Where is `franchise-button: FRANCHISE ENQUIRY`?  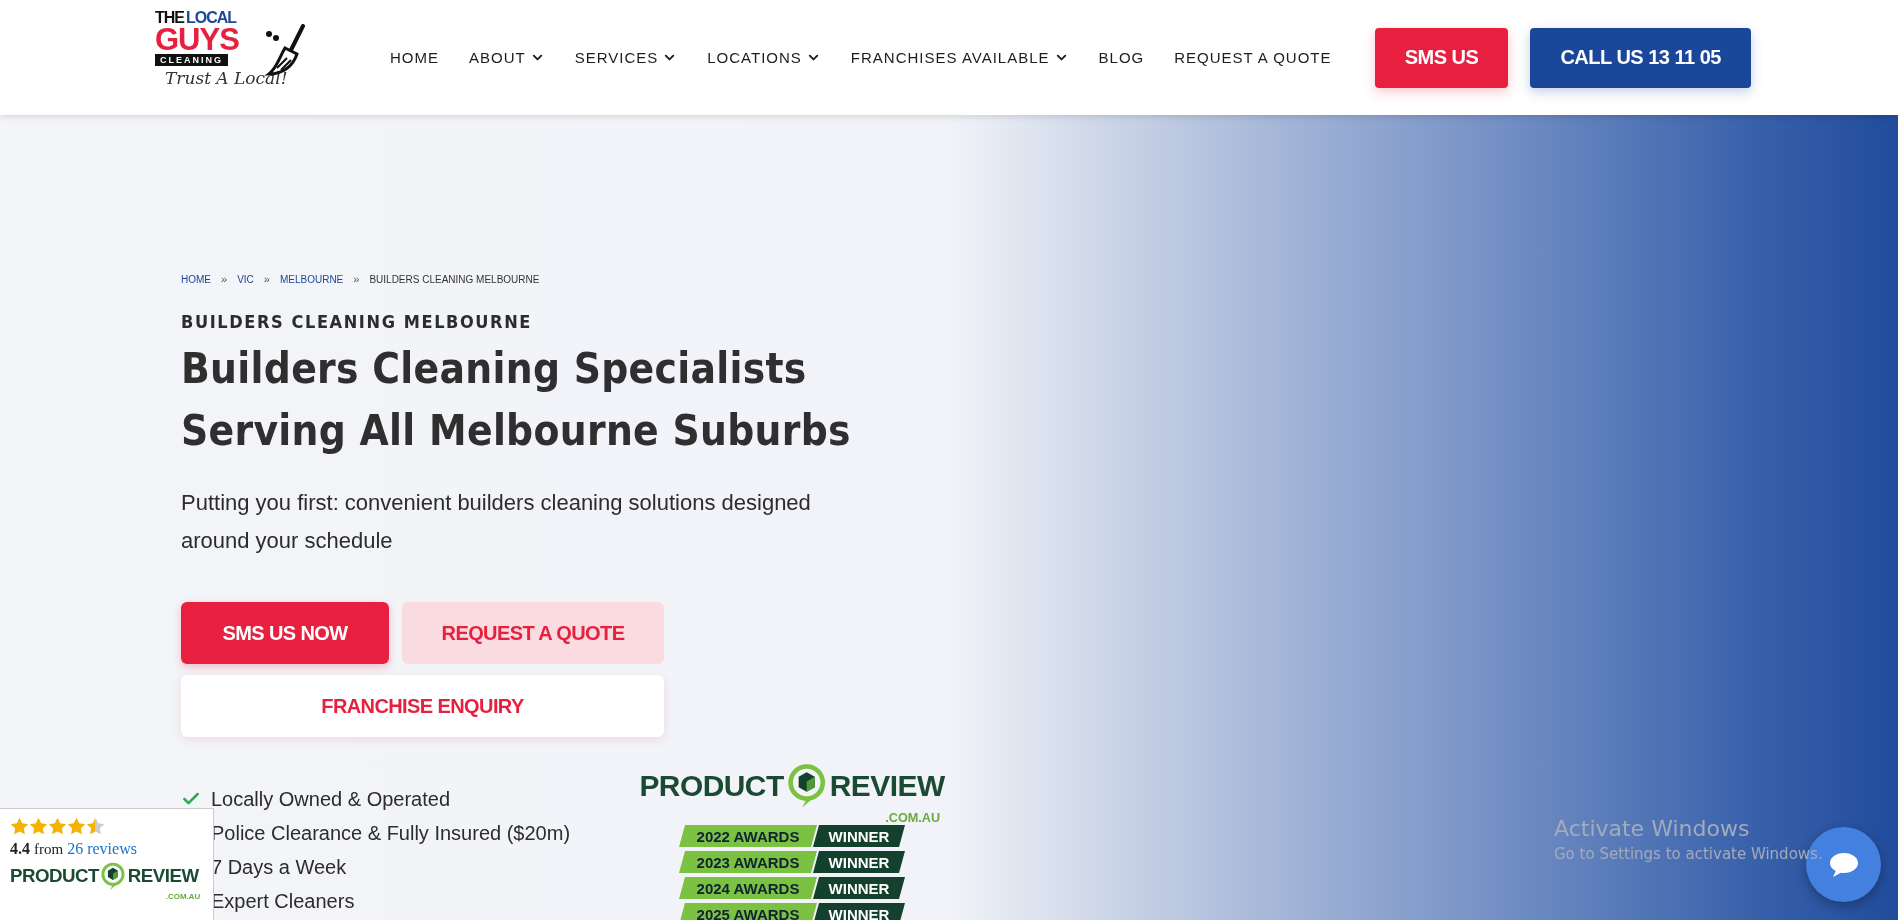 franchise-button: FRANCHISE ENQUIRY is located at coordinates (422, 706).